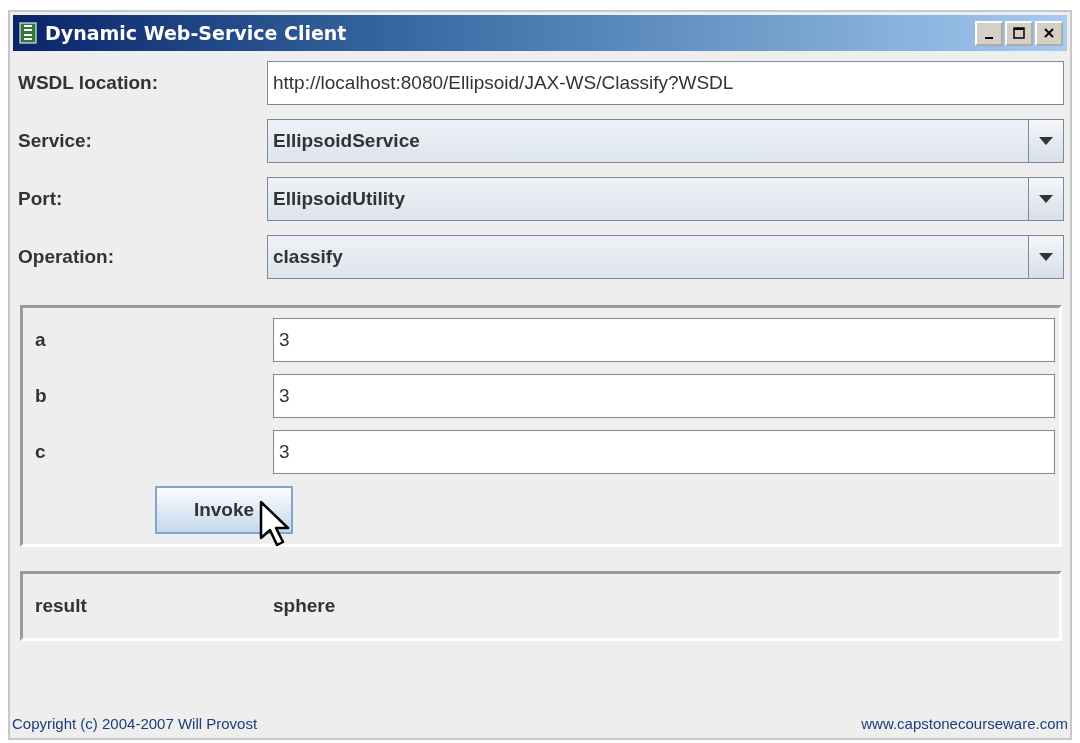 The width and height of the screenshot is (1080, 743). Describe the element at coordinates (61, 606) in the screenshot. I see `result-label: result` at that location.